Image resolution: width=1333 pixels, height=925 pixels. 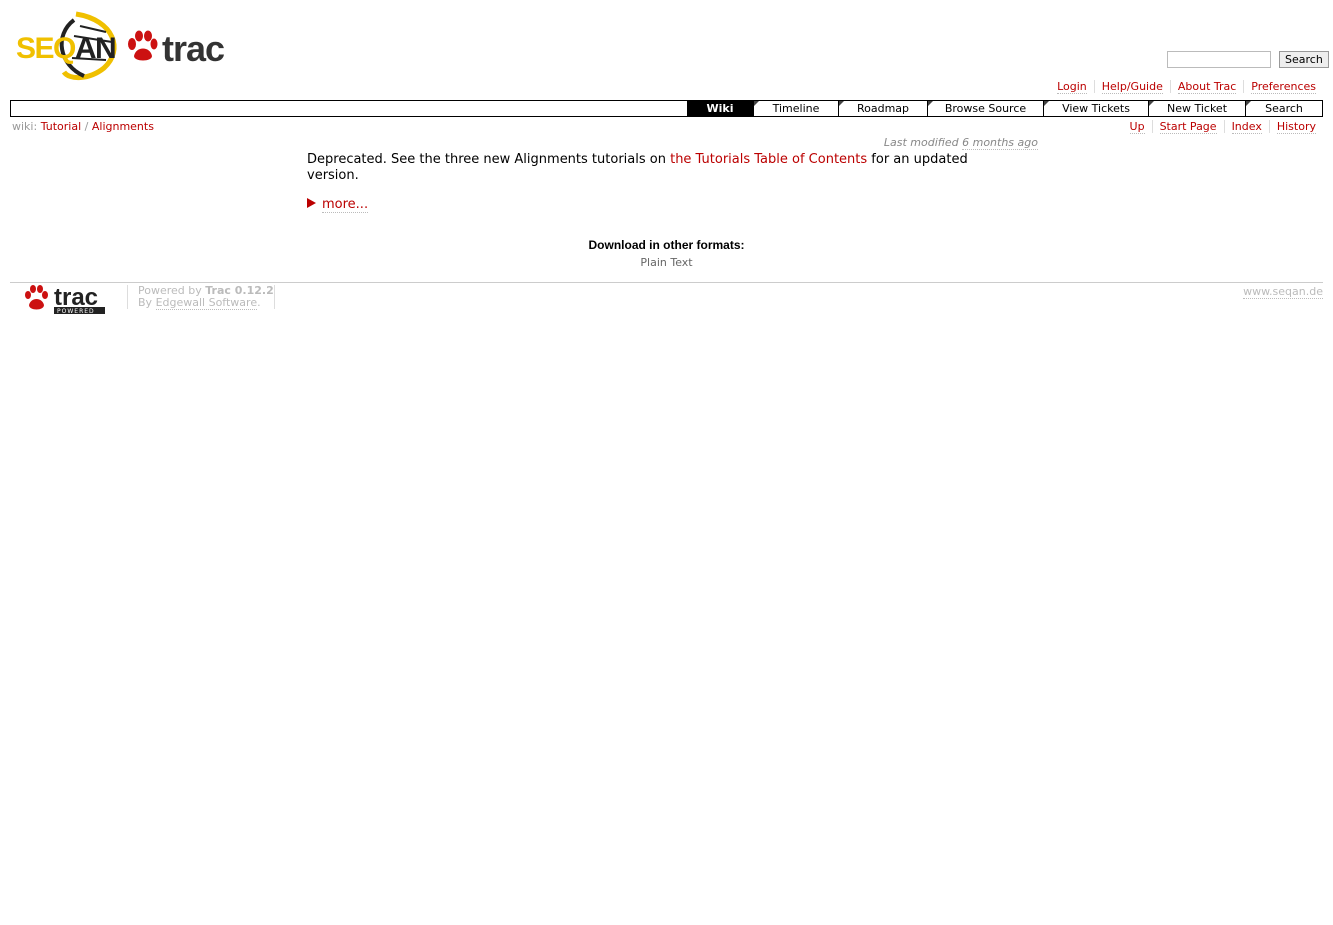 What do you see at coordinates (1137, 127) in the screenshot?
I see `up-link: Up` at bounding box center [1137, 127].